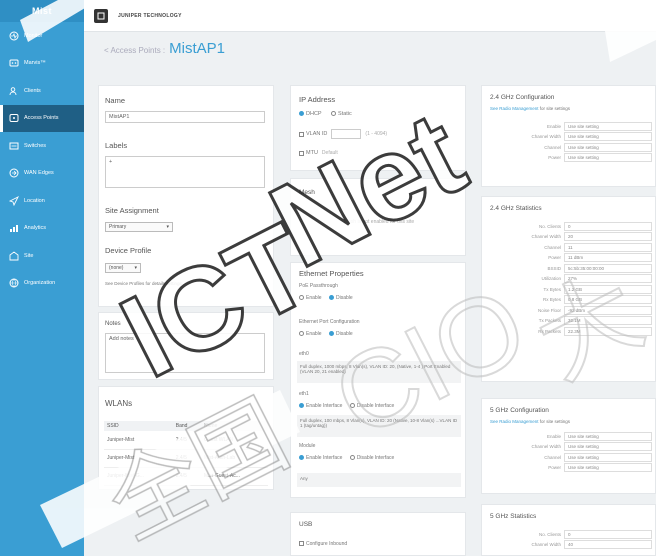 The image size is (656, 556). I want to click on device-profile-value: (none), so click(116, 268).